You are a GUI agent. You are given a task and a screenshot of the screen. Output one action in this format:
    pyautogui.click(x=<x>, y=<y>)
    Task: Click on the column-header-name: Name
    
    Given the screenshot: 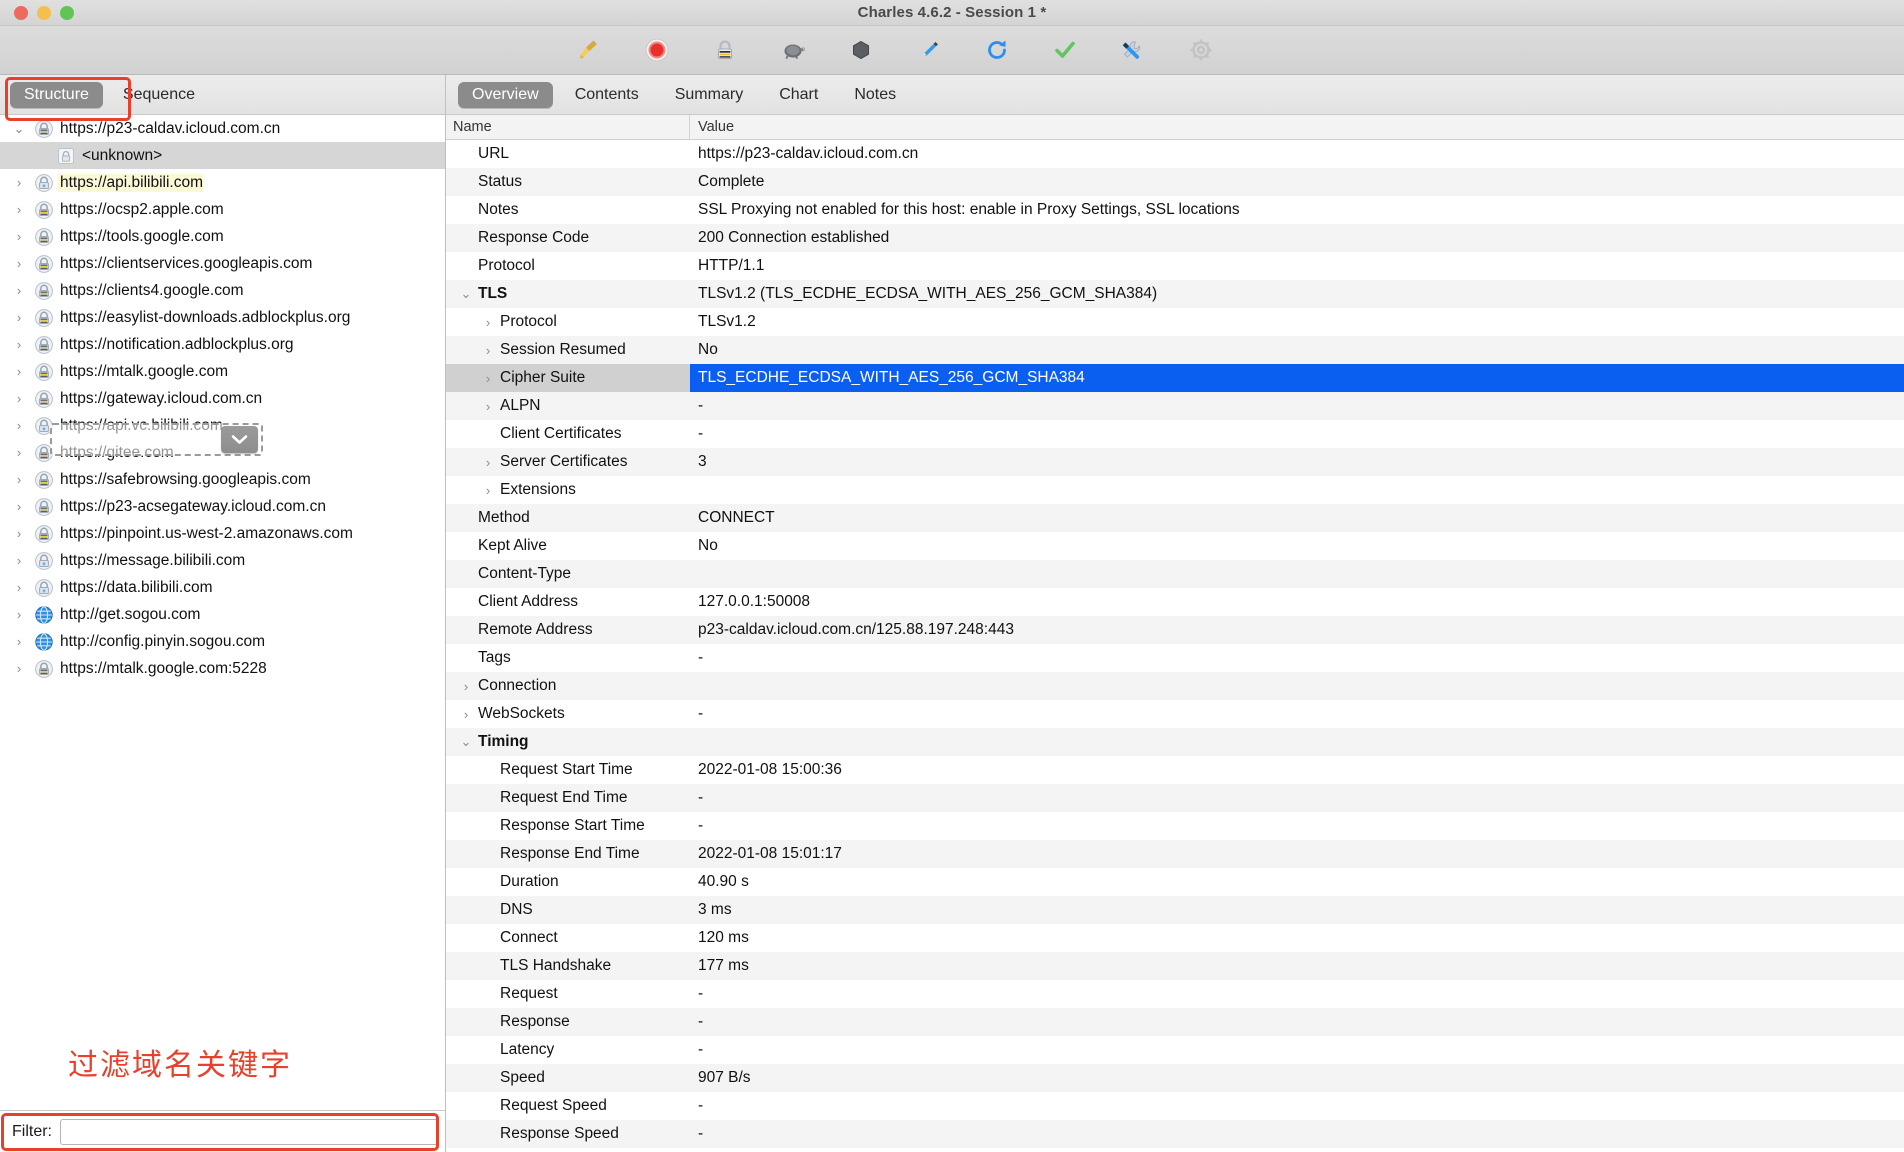 What is the action you would take?
    pyautogui.click(x=568, y=127)
    